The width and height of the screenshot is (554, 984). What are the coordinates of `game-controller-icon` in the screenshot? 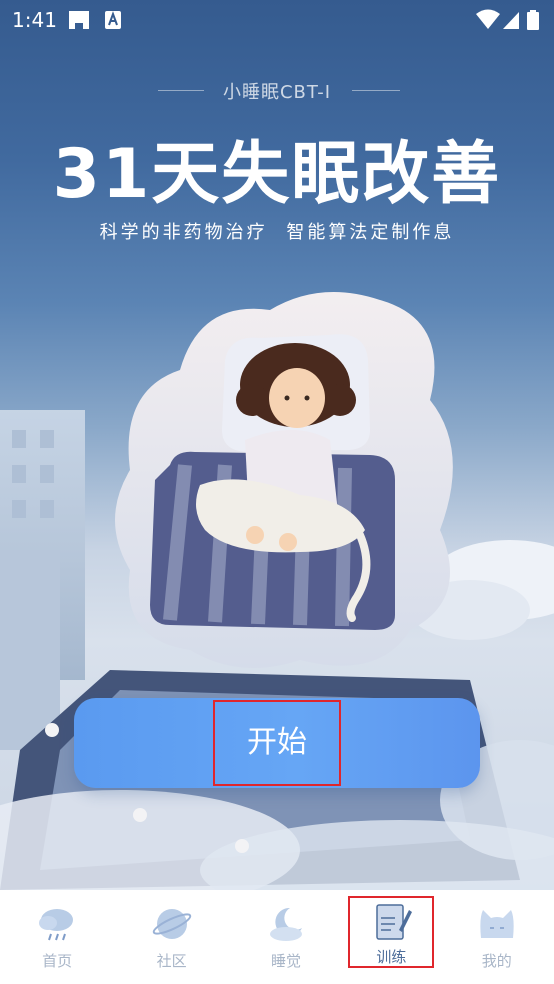 It's located at (79, 20).